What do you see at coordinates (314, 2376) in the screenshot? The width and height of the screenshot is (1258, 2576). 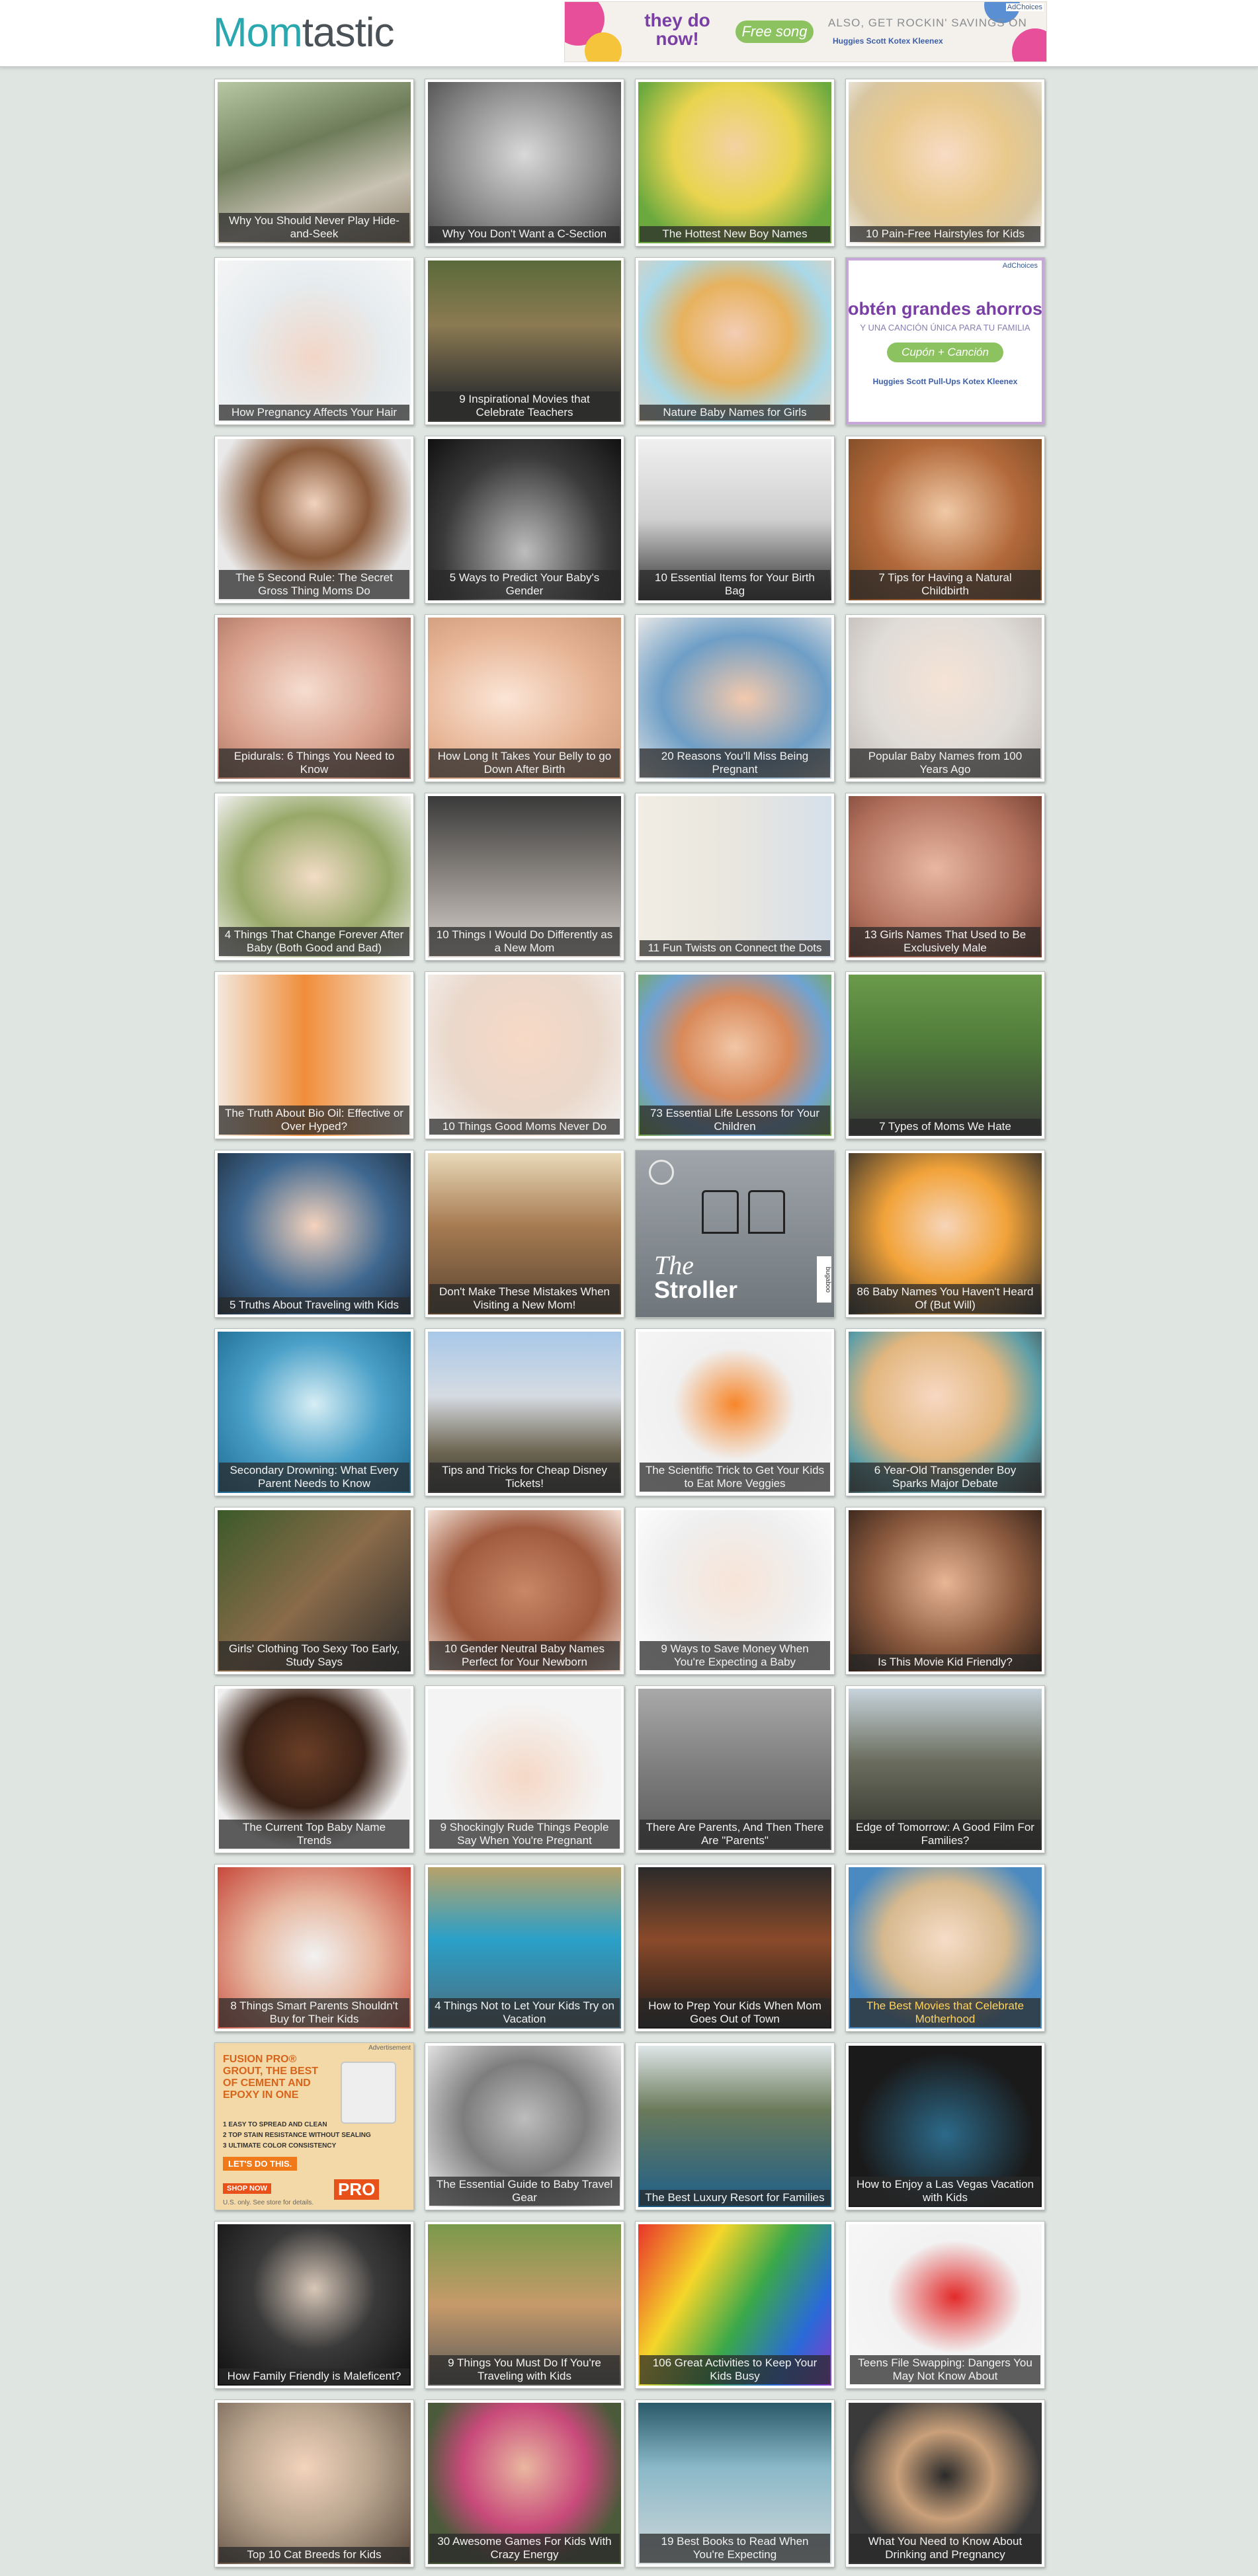 I see `article-caption: How Family Friendly is Maleficent?` at bounding box center [314, 2376].